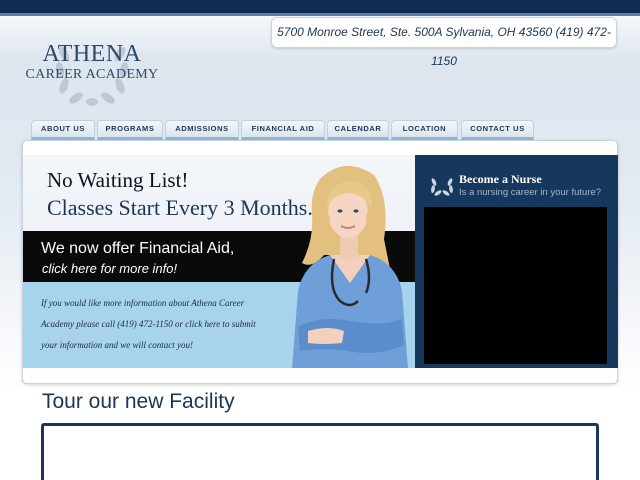 The image size is (640, 480). I want to click on laurel-wreath-icon, so click(442, 187).